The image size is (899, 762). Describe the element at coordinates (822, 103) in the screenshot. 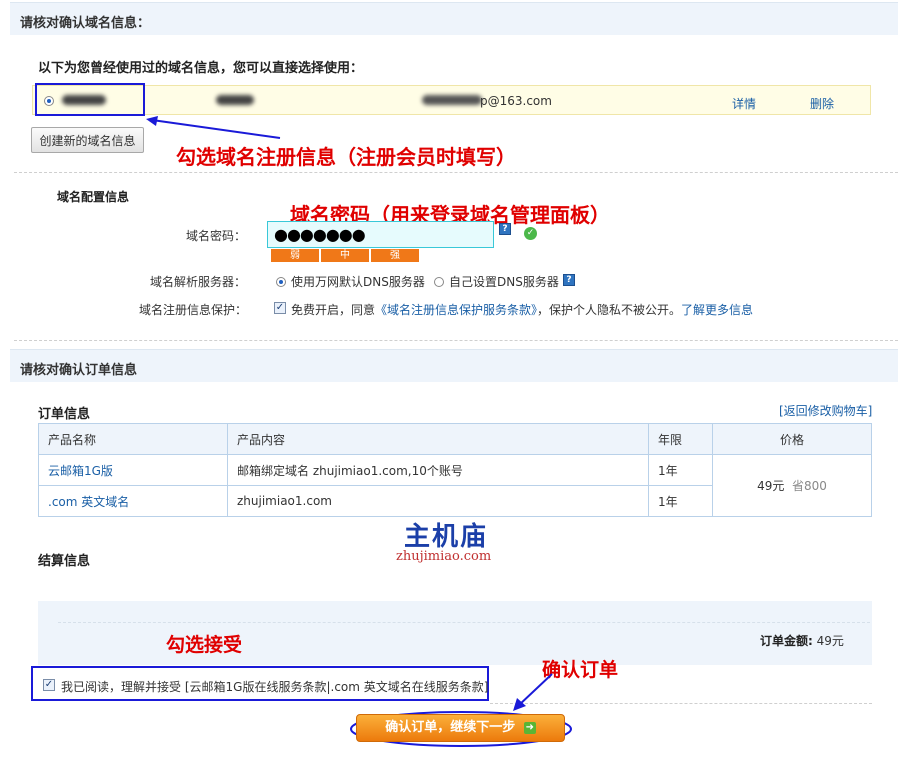

I see `delete-link: 删除` at that location.